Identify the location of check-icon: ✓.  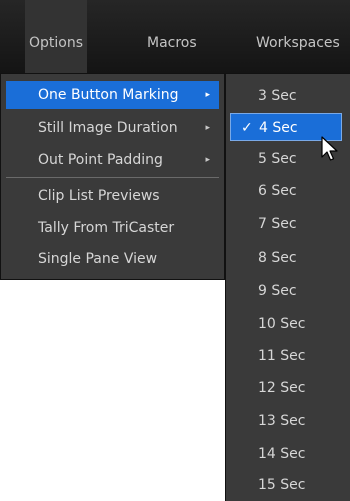
(247, 128).